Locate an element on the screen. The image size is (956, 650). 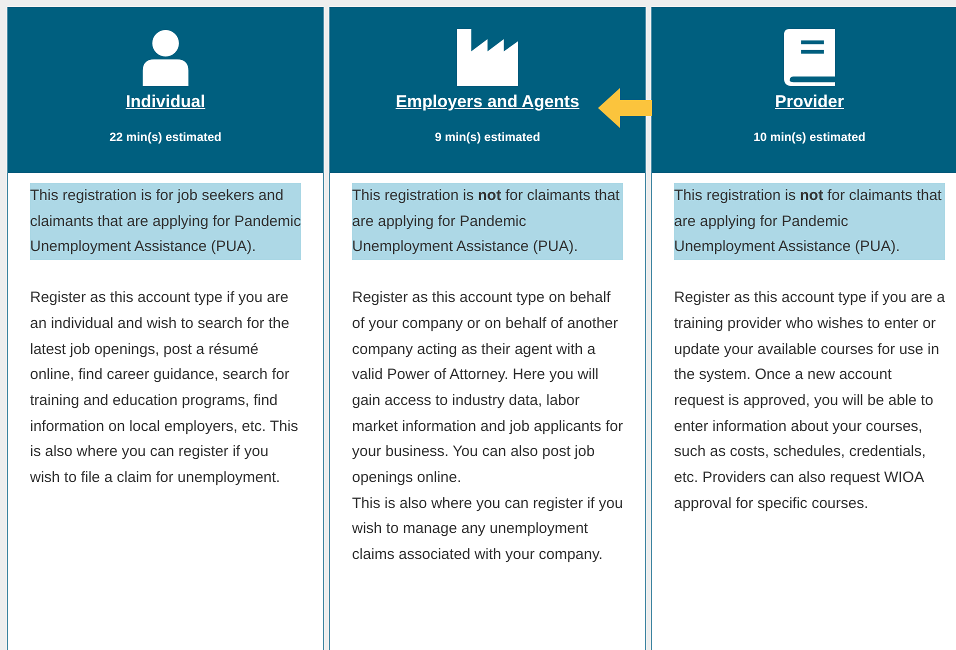
description-text: Register as this account type if you are a training provider who wishes to enter or update your available courses for use in the system. Once a new account request is approved, you will be able to enter information about your courses, such as costs, schedules, credentials, etc. Providers can also request WIOA approval for specific courses. is located at coordinates (809, 401).